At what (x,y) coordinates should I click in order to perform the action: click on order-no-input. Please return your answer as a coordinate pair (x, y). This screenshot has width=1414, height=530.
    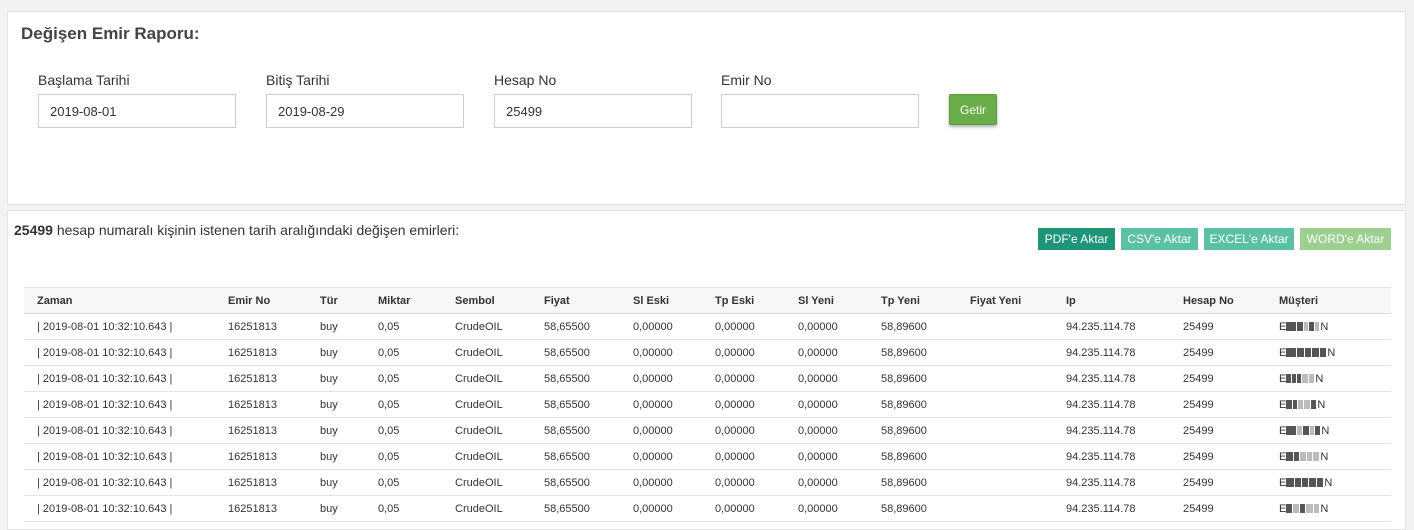
    Looking at the image, I should click on (820, 111).